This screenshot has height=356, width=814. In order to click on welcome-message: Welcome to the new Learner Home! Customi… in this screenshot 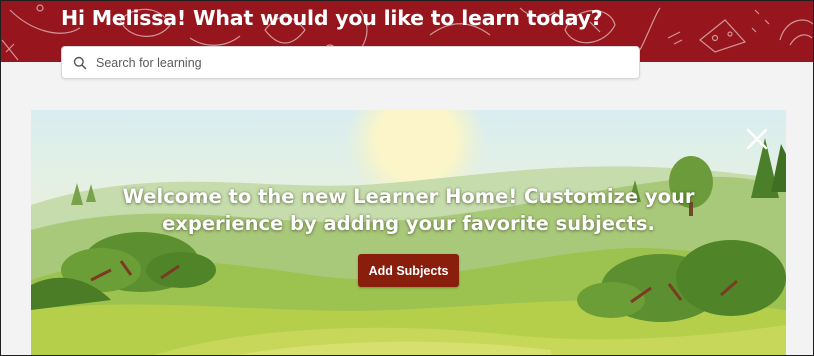, I will do `click(408, 210)`.